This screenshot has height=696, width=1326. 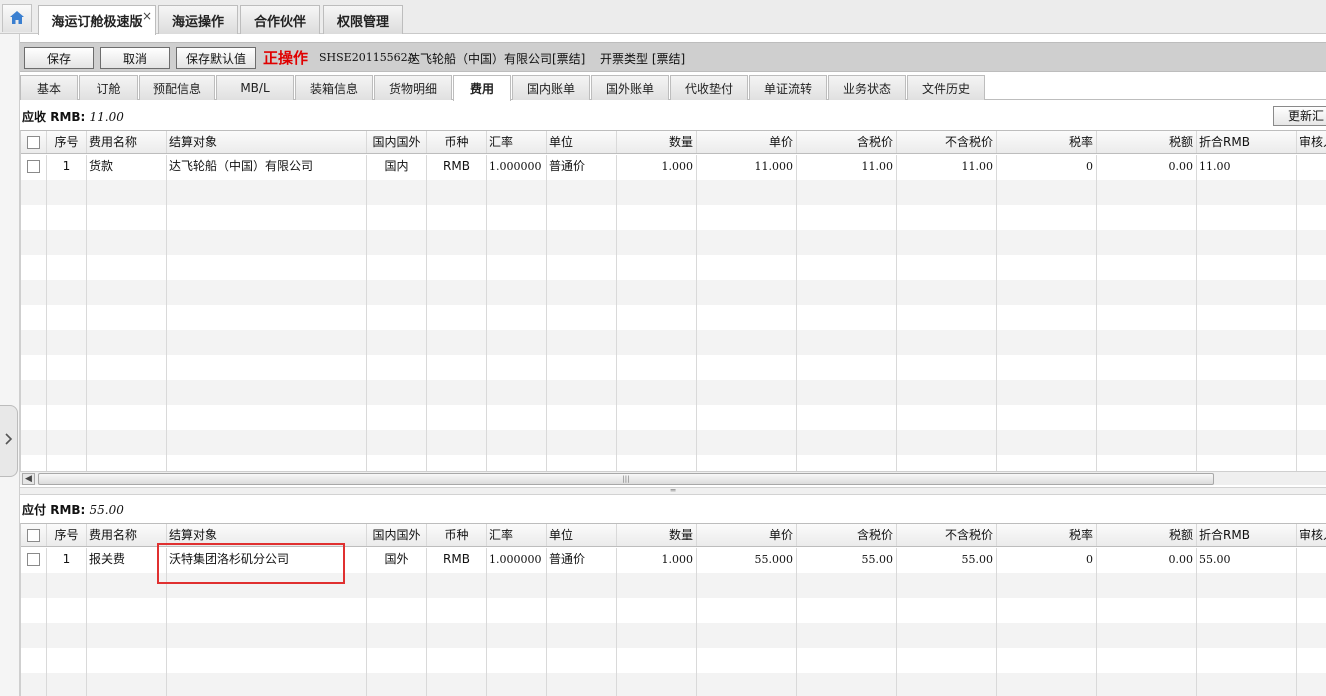 I want to click on tab-preallocation: 预配信息, so click(x=177, y=87).